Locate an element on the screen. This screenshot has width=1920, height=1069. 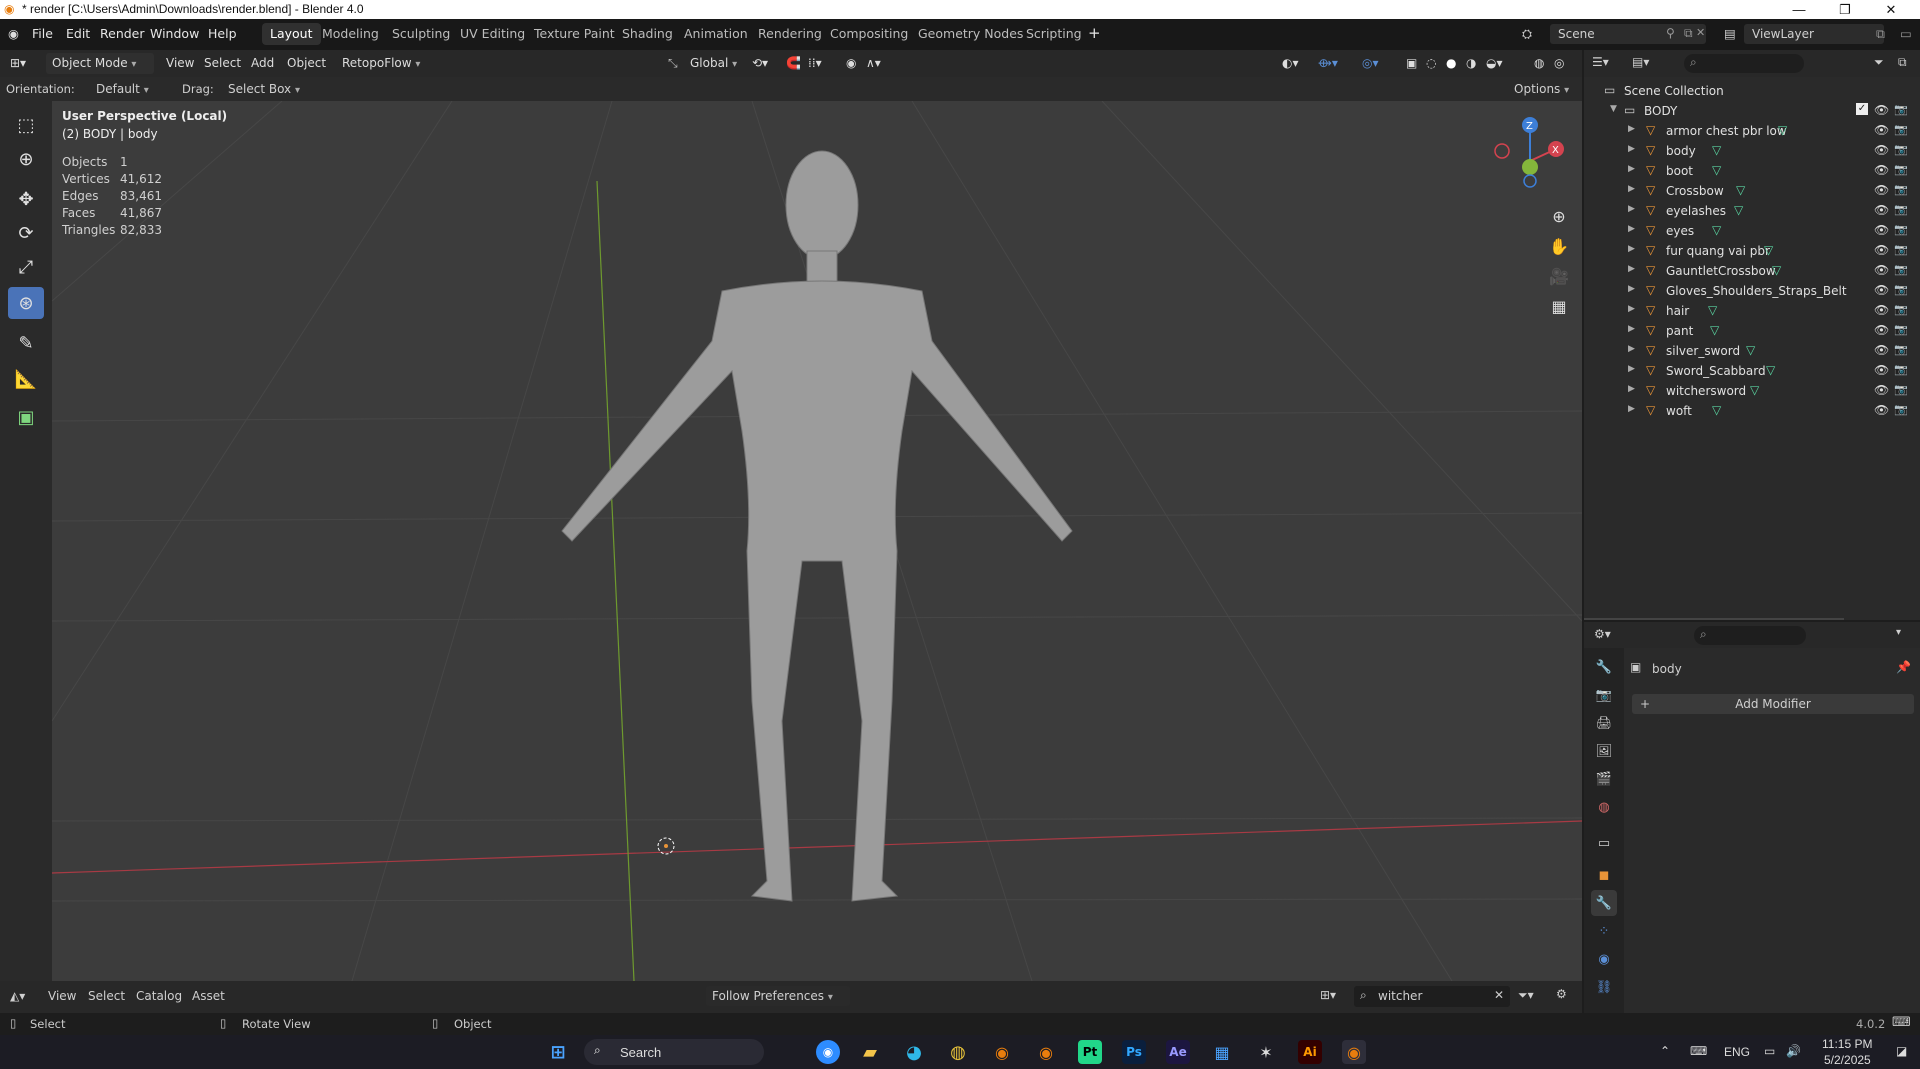
shading-extra-icon-2: ◎ is located at coordinates (1559, 63).